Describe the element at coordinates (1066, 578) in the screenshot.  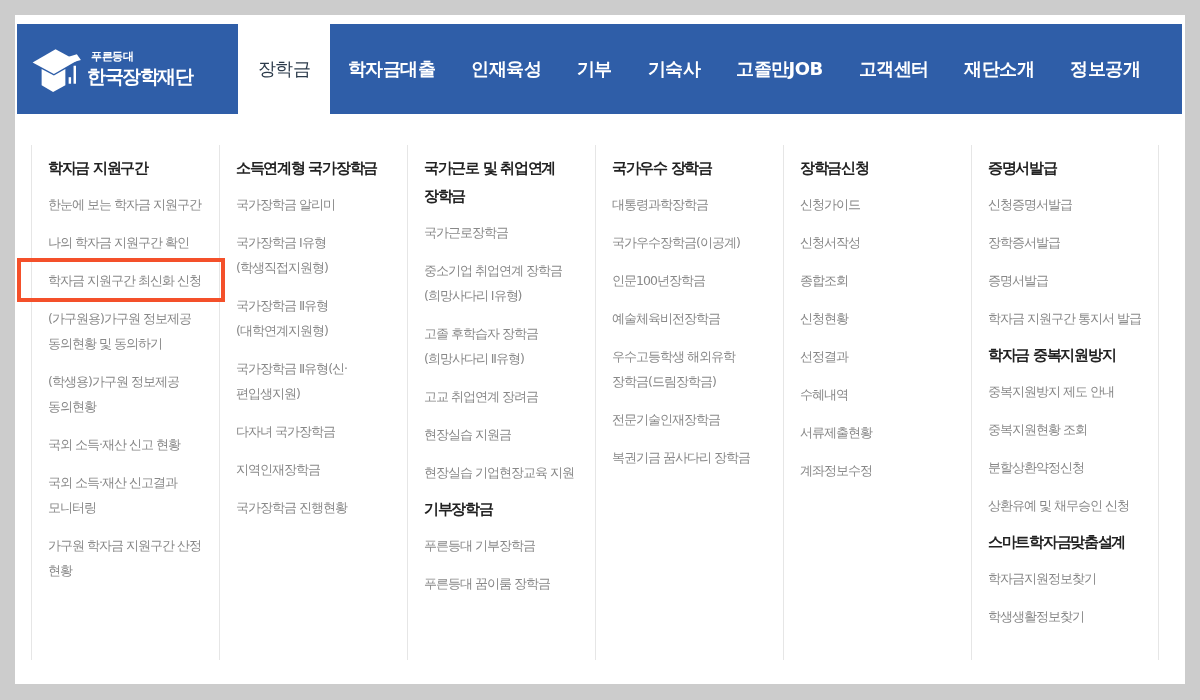
I see `menu-link: 학자금지원정보찾기` at that location.